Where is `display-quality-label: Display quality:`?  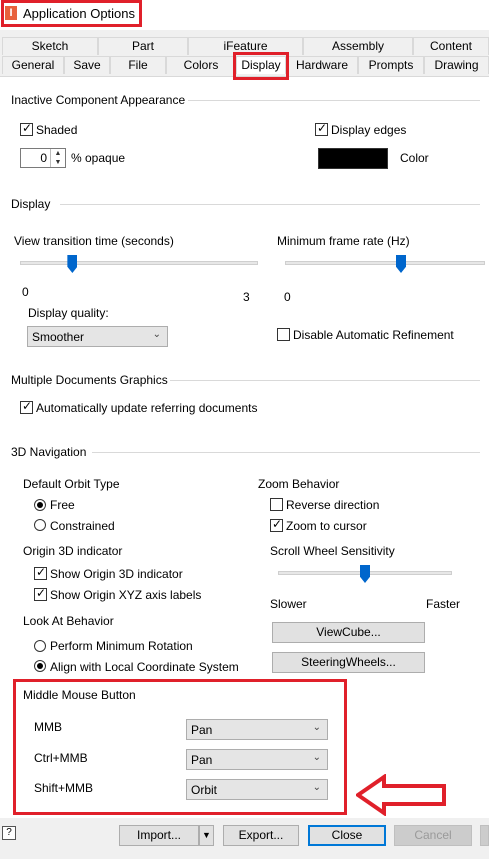
display-quality-label: Display quality: is located at coordinates (68, 313).